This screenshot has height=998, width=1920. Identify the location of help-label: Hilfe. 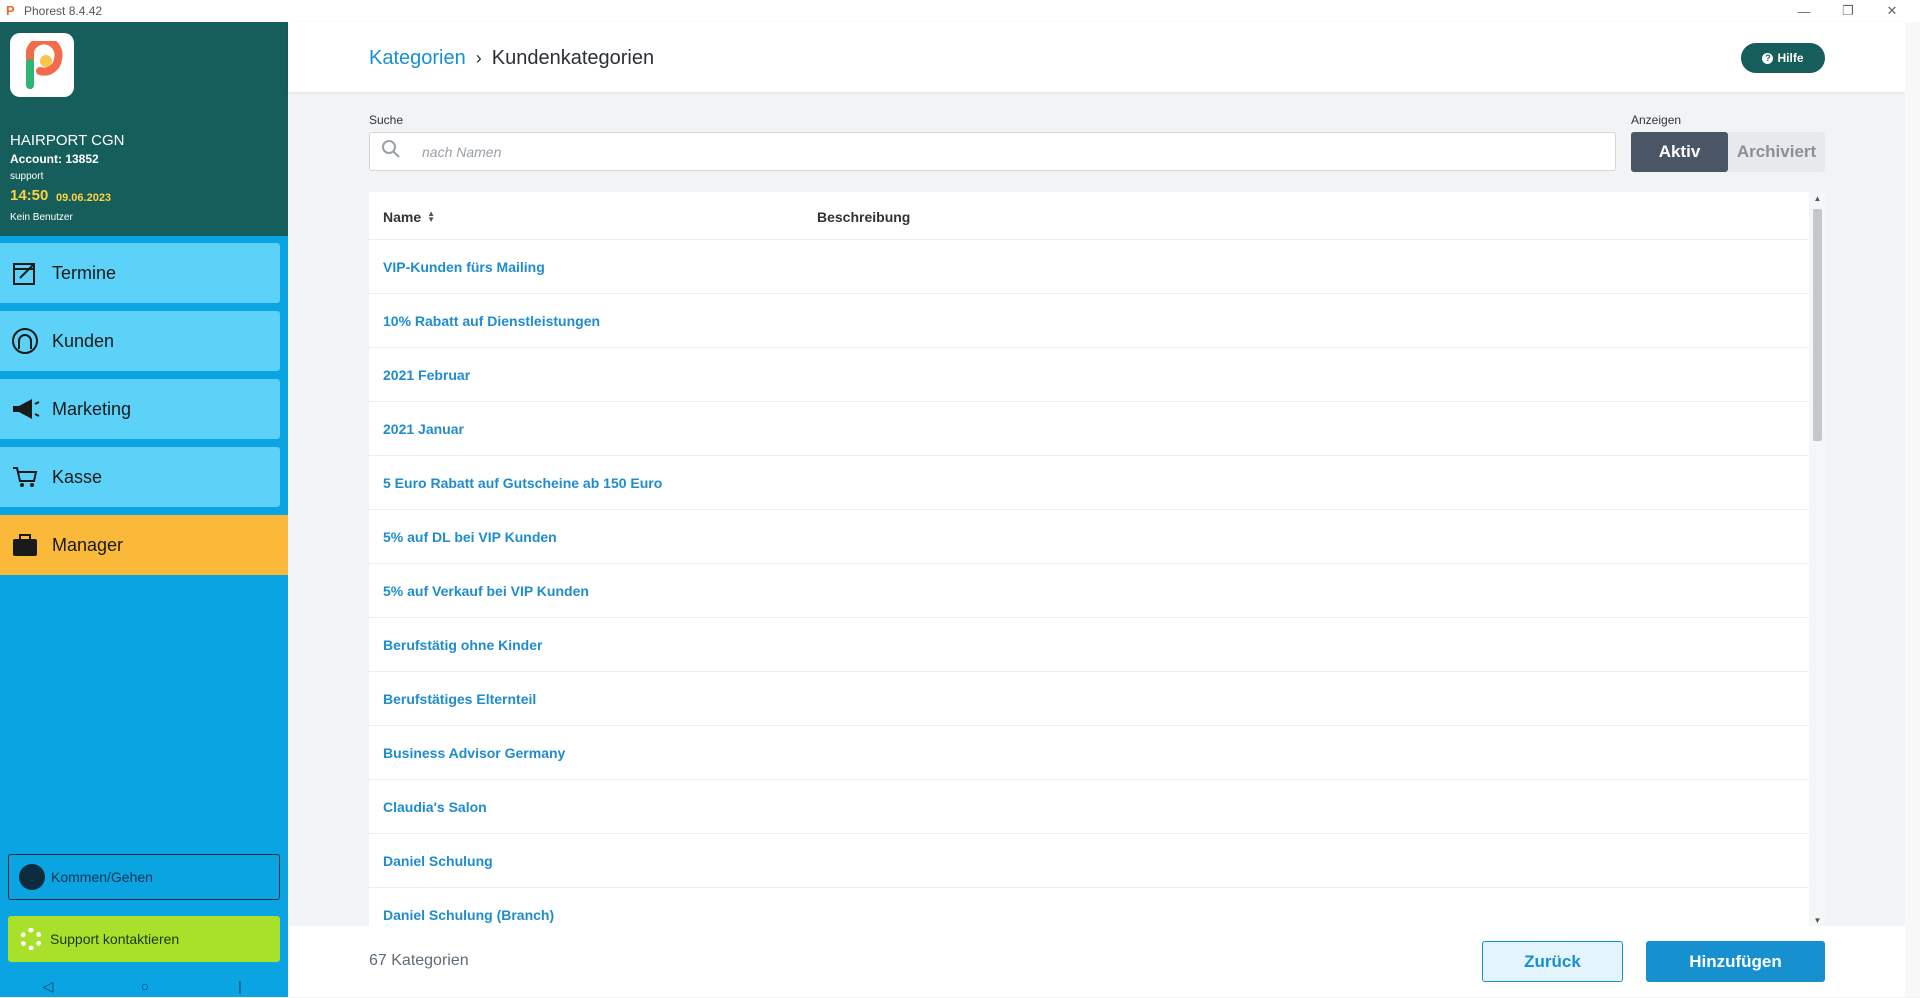
(1790, 58).